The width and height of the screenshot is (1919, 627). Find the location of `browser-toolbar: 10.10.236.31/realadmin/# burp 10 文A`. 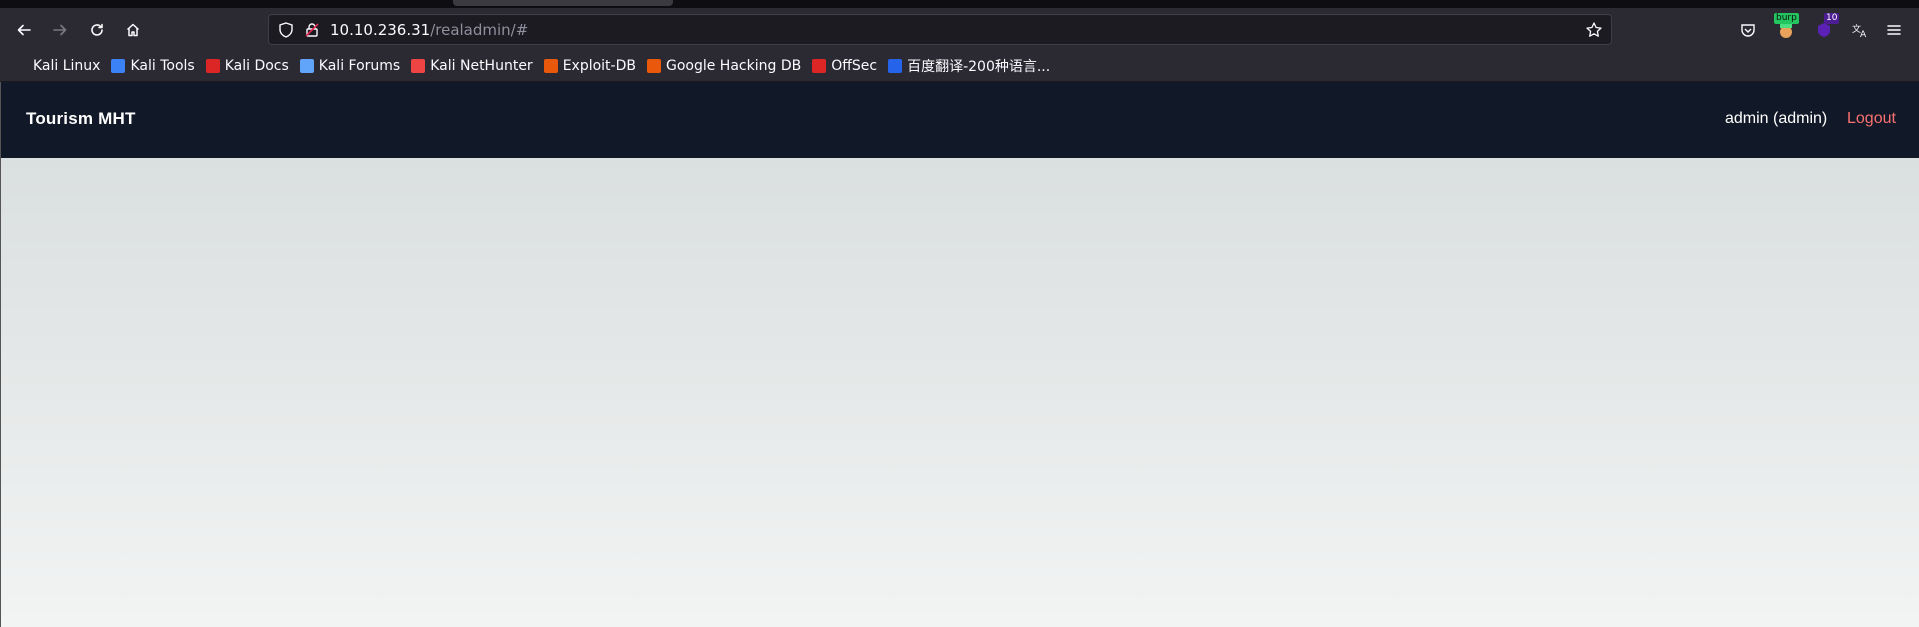

browser-toolbar: 10.10.236.31/realadmin/# burp 10 文A is located at coordinates (959, 29).